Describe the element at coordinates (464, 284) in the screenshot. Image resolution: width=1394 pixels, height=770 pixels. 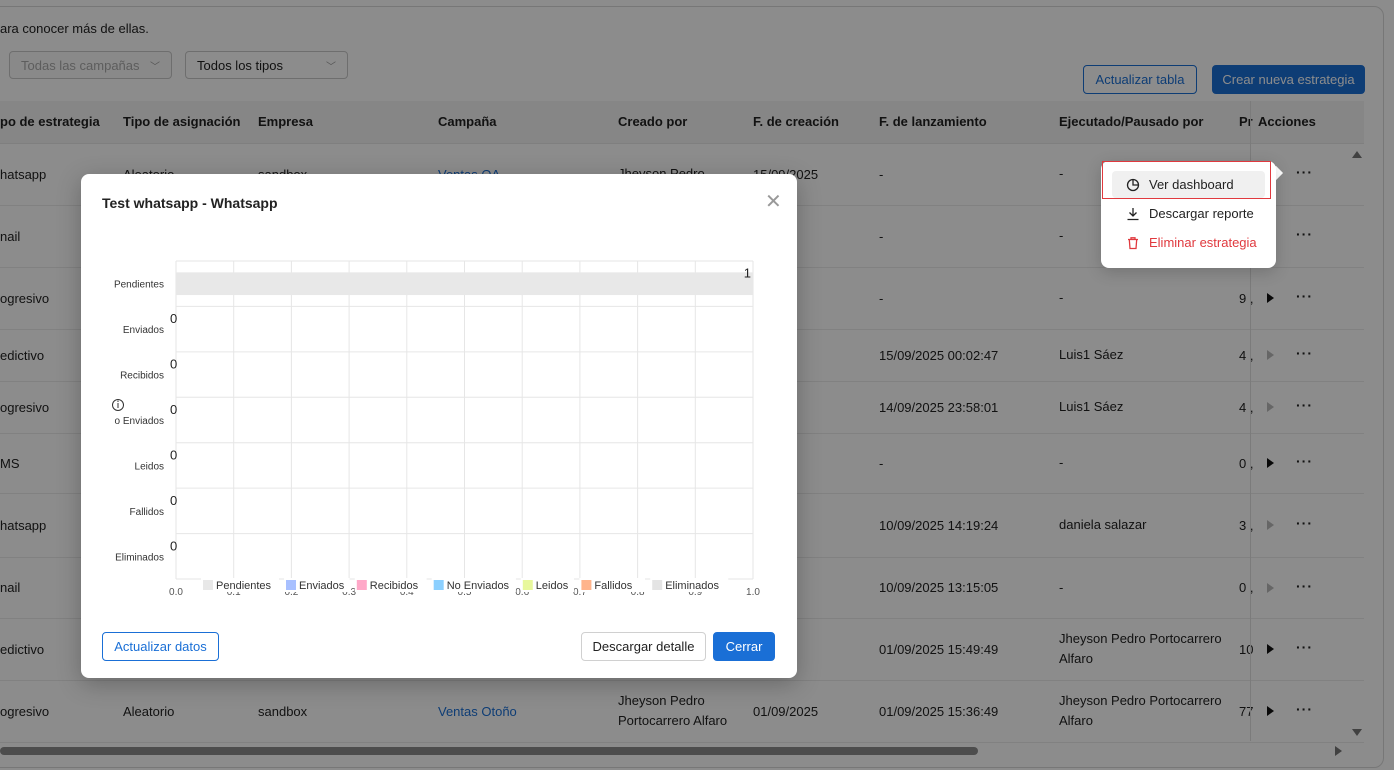
I see `bar-pendientes` at that location.